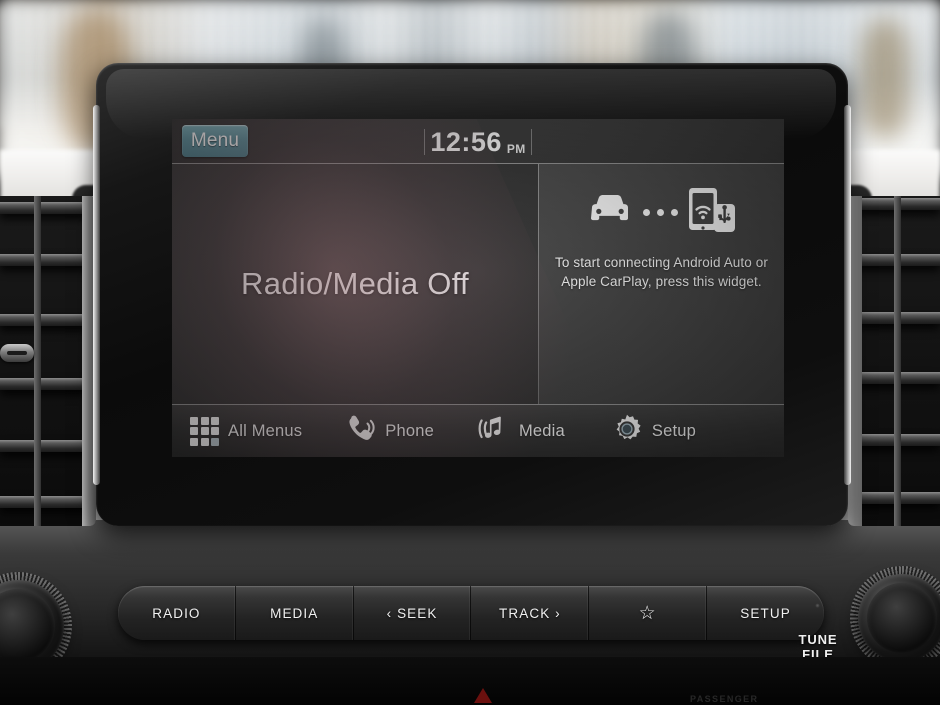 This screenshot has width=940, height=705. What do you see at coordinates (712, 212) in the screenshot?
I see `phone-wifi-usb-icon` at bounding box center [712, 212].